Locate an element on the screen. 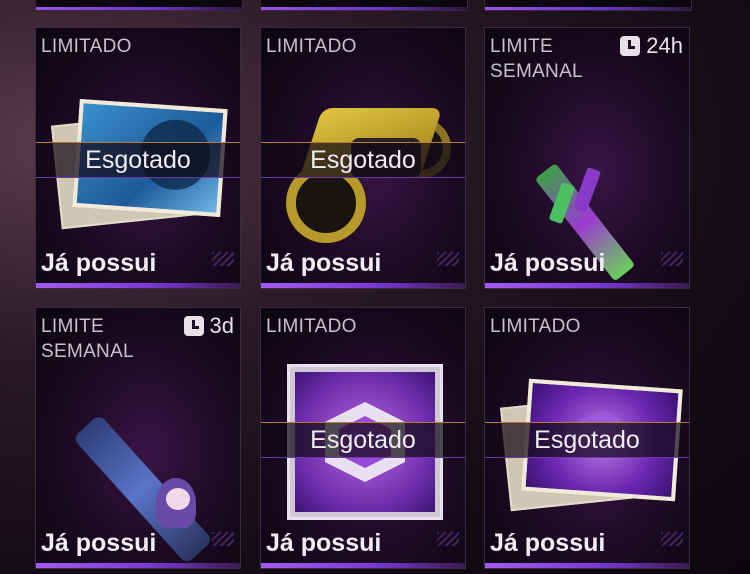 The width and height of the screenshot is (750, 574). shop-item-card: LIMITE SEMANAL 3d Já possui is located at coordinates (138, 438).